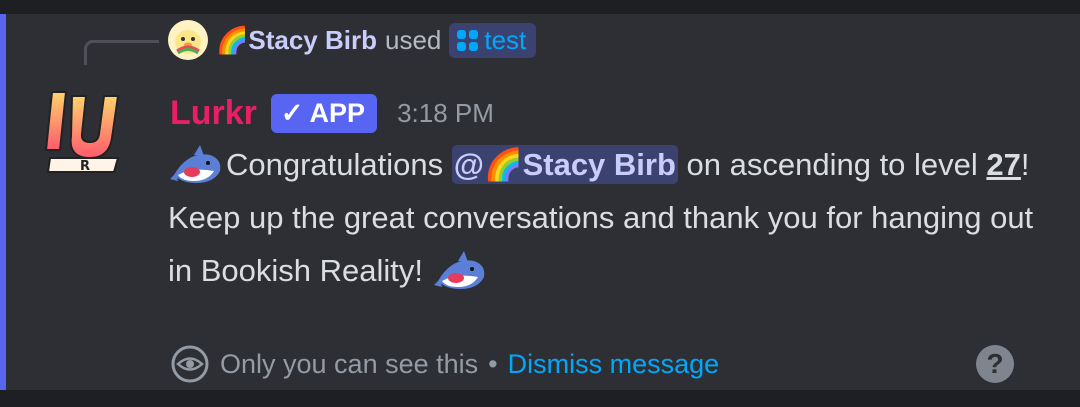  Describe the element at coordinates (296, 40) in the screenshot. I see `reply-username: 🌈Stacy Birb` at that location.